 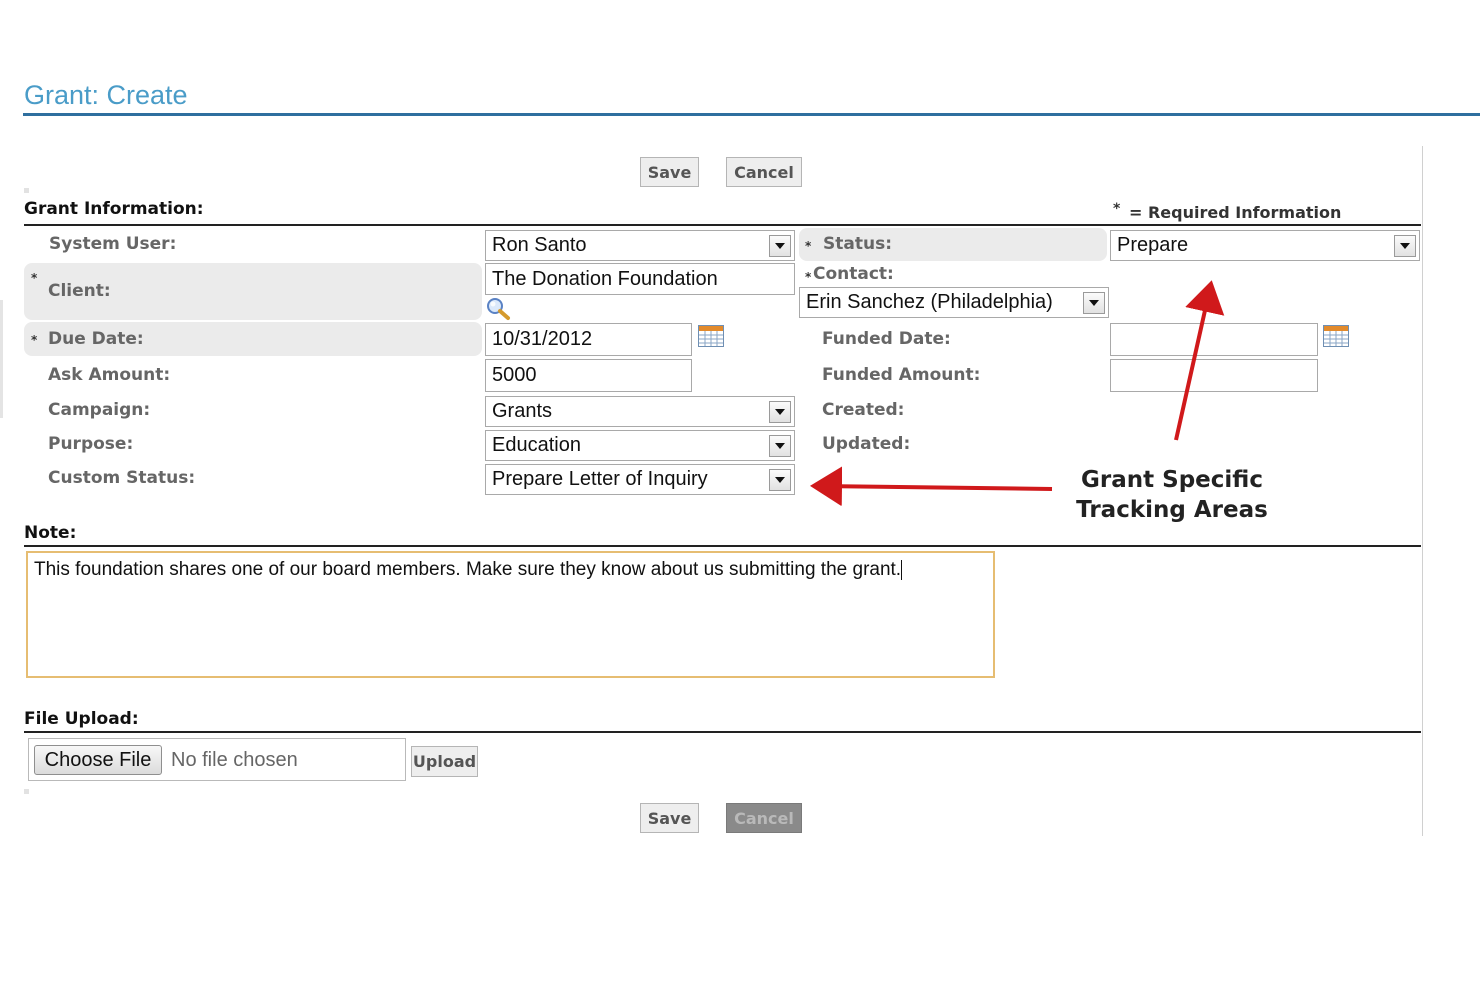 I want to click on purpose-select: Education, so click(x=640, y=445).